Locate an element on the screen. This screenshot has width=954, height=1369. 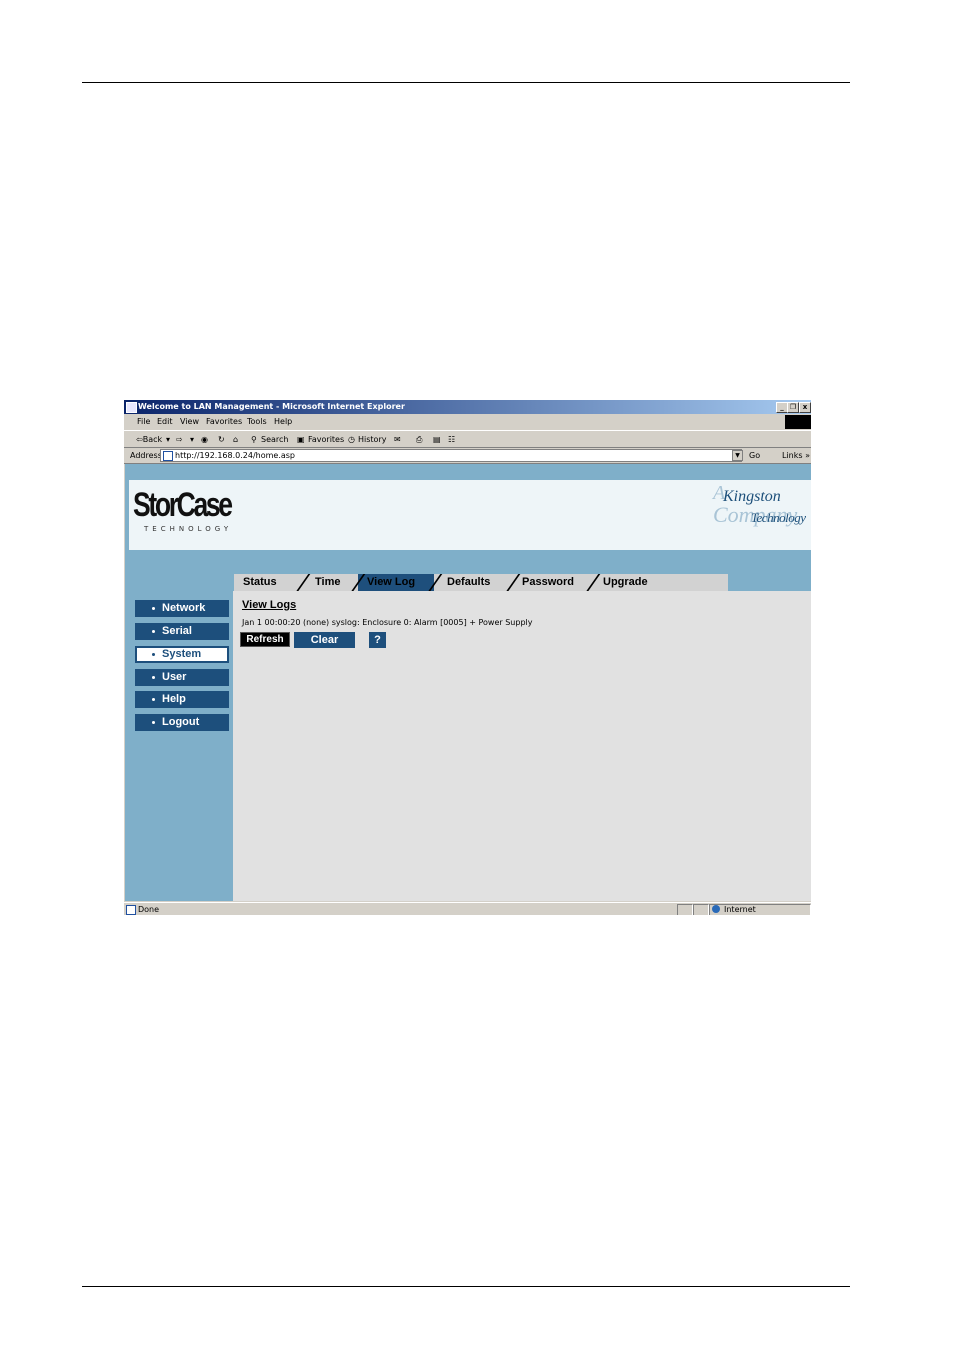
search-button: Search is located at coordinates (274, 439).